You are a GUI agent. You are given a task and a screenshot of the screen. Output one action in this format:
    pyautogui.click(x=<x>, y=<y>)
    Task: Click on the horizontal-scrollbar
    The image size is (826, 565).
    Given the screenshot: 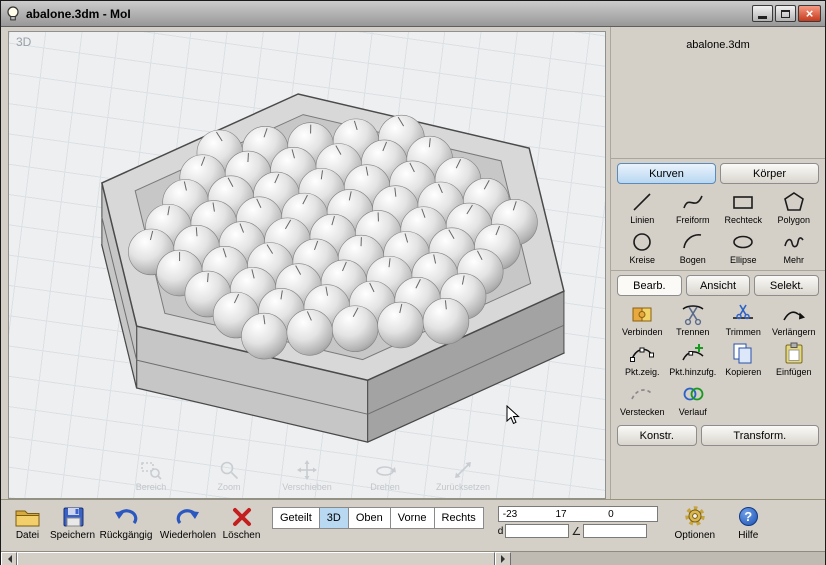 What is the action you would take?
    pyautogui.click(x=413, y=558)
    